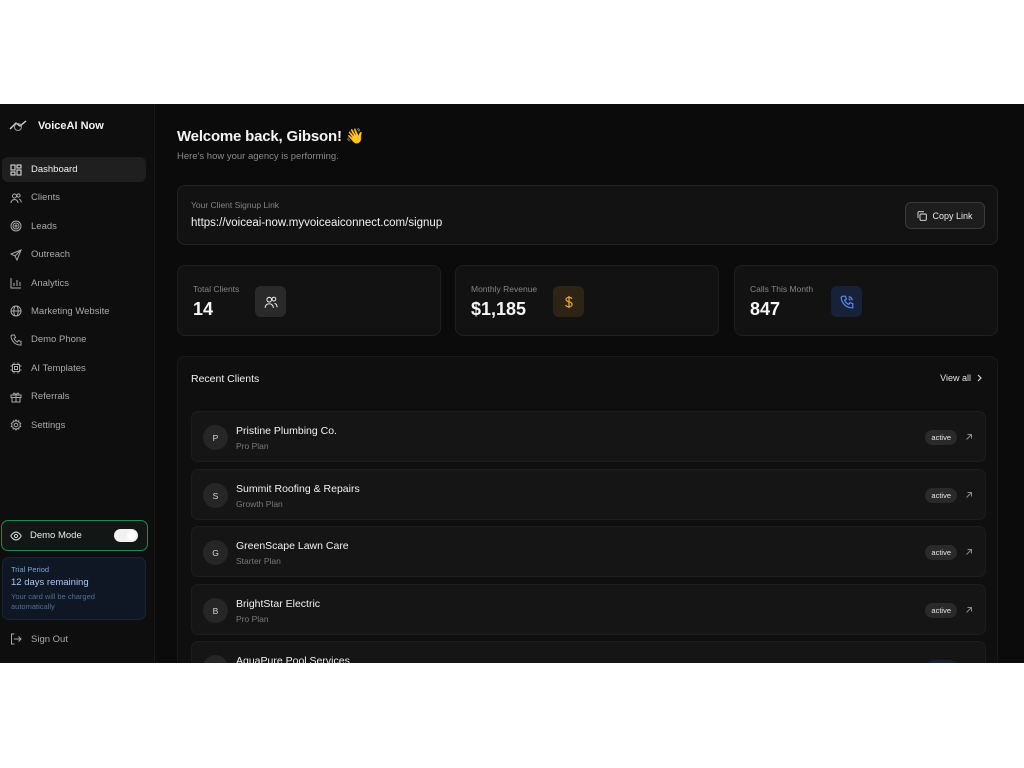  Describe the element at coordinates (50, 283) in the screenshot. I see `sidebar-item-label: Analytics` at that location.